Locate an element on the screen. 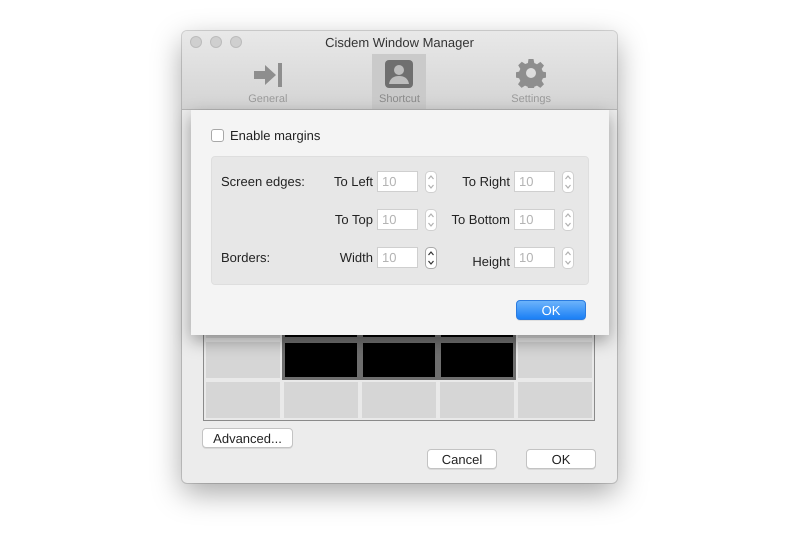 The height and width of the screenshot is (538, 800). field-label: To Top is located at coordinates (353, 219).